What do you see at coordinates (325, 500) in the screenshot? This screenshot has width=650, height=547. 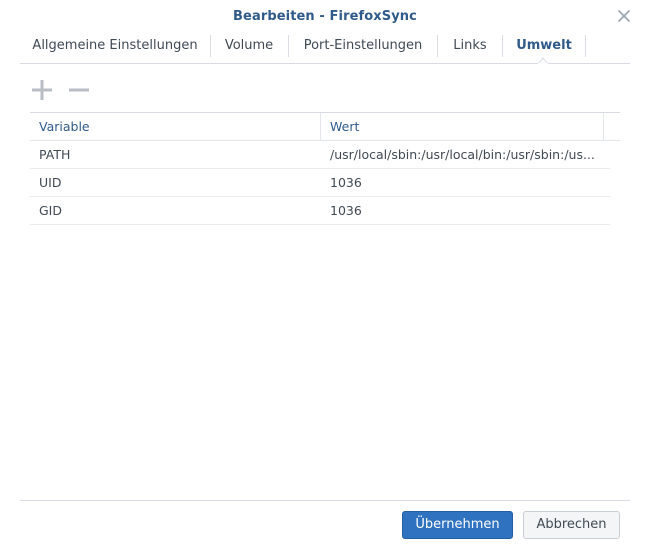 I see `footer-divider` at bounding box center [325, 500].